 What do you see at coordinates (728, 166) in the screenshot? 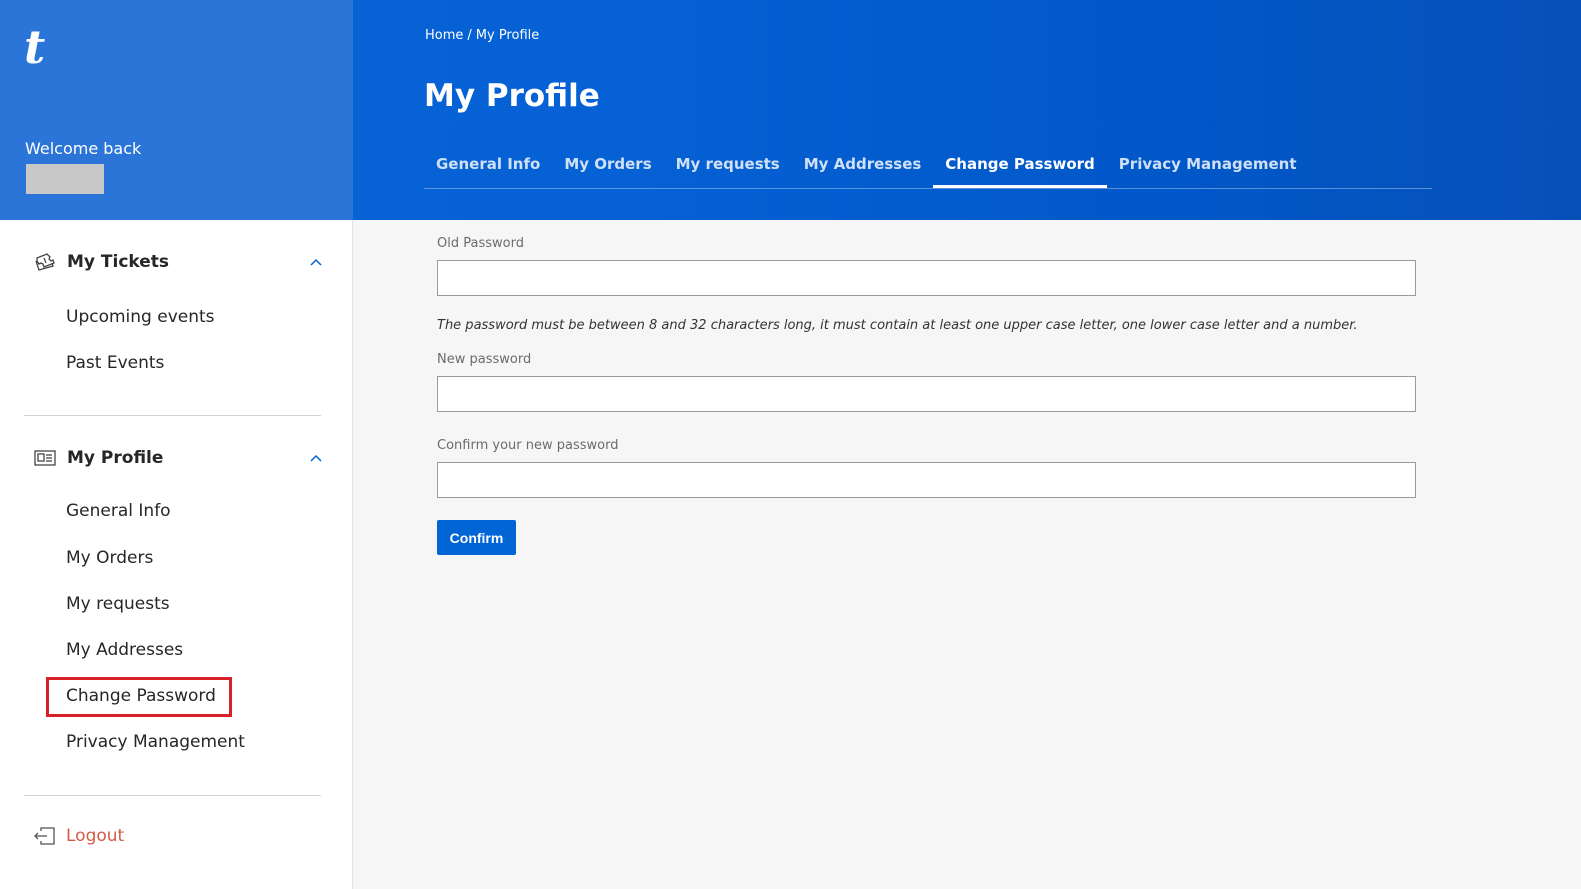
I see `tab-my-requests: My requests` at bounding box center [728, 166].